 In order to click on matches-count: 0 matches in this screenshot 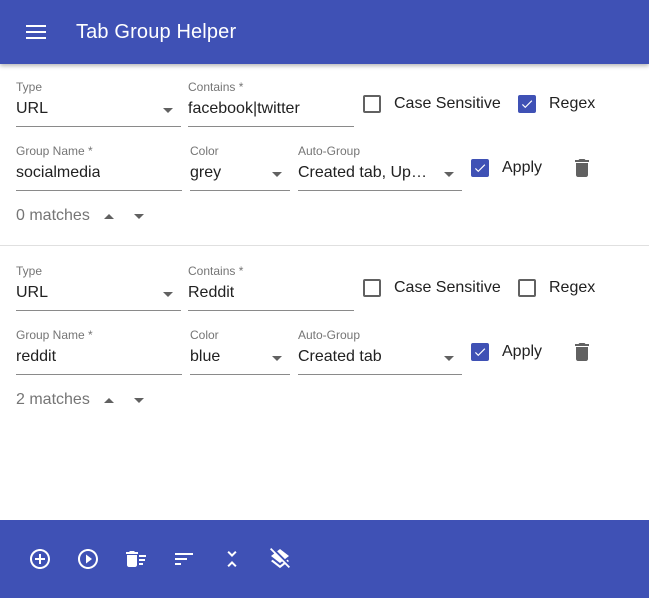, I will do `click(53, 215)`.